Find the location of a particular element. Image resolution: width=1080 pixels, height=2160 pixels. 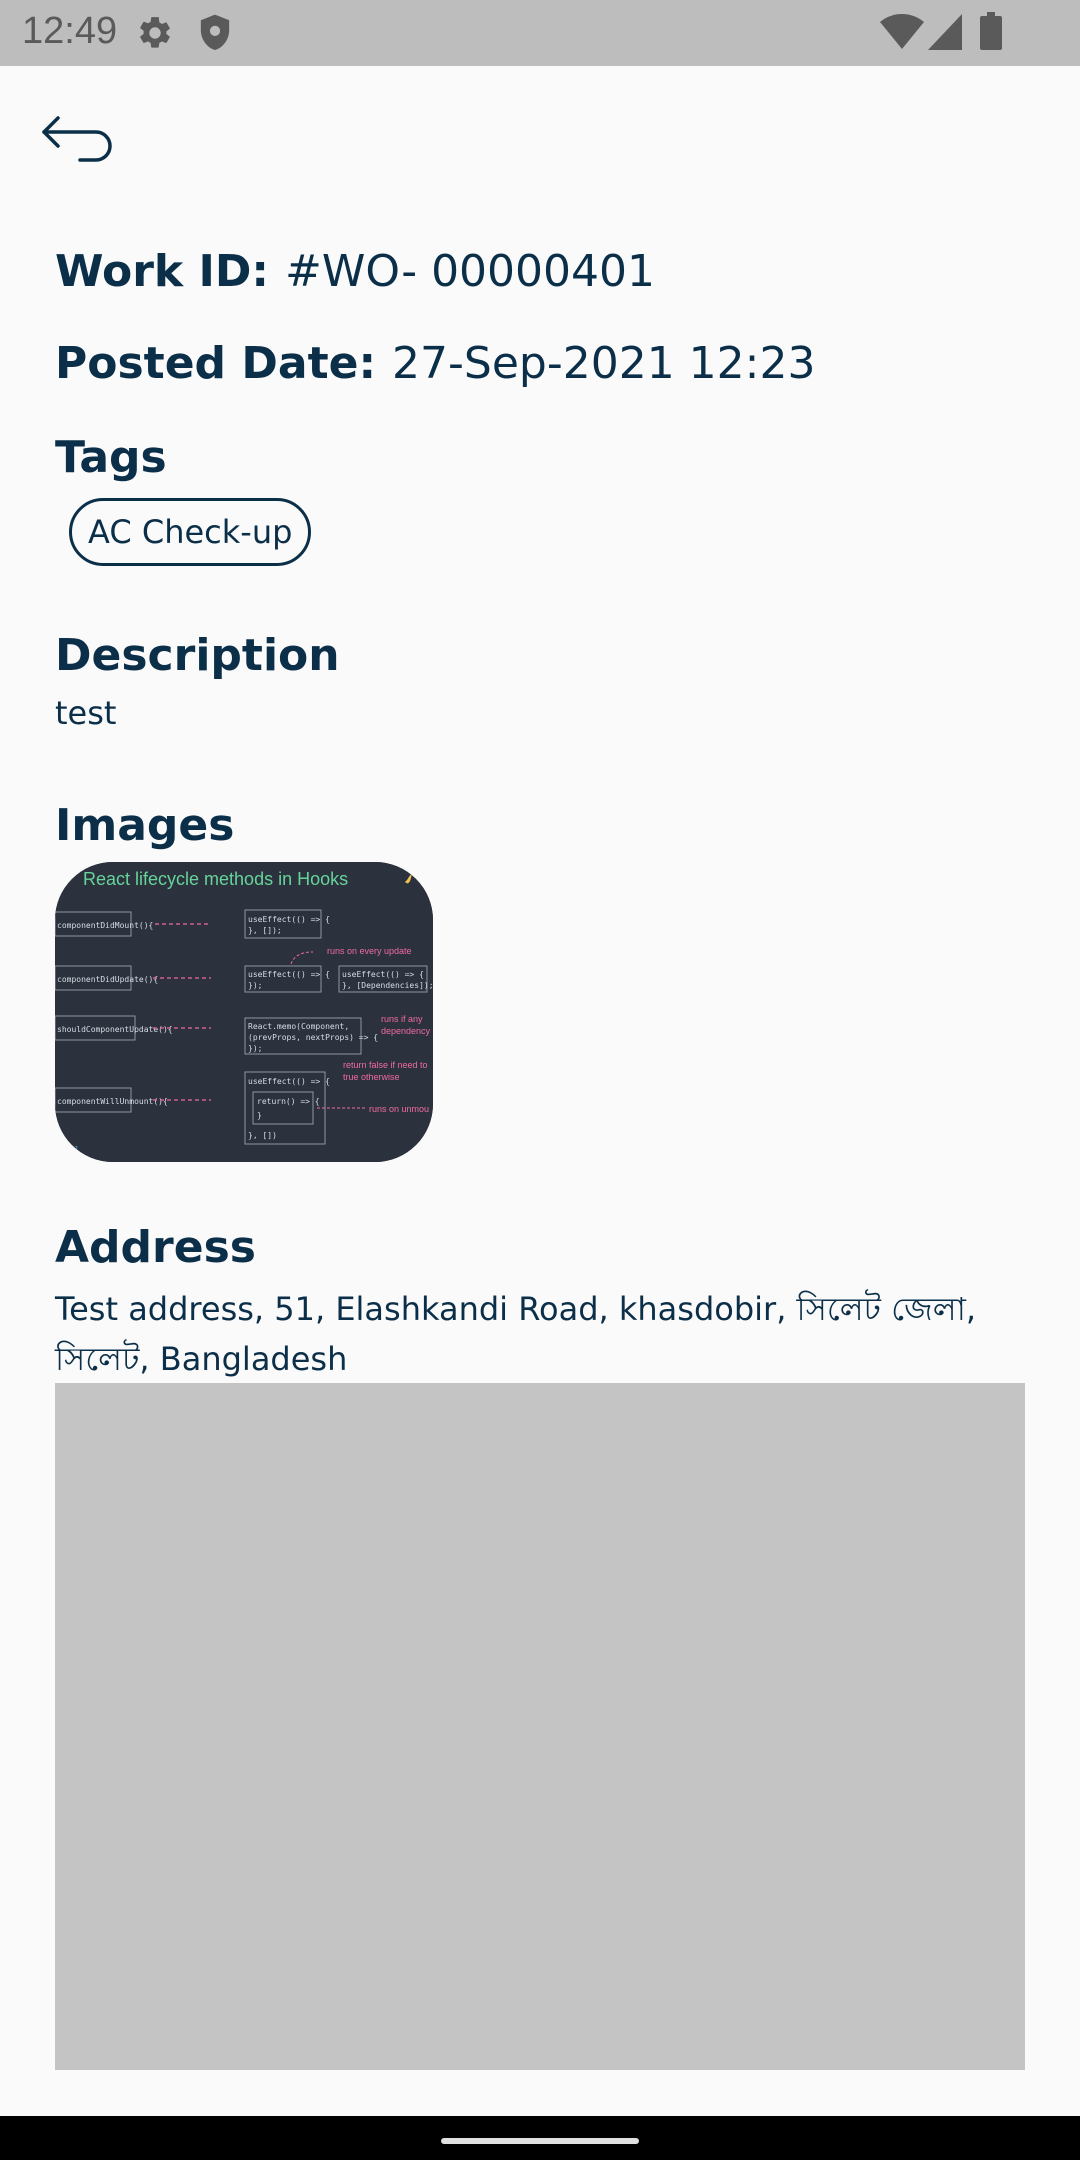

tag-chip: AC Check-up is located at coordinates (190, 532).